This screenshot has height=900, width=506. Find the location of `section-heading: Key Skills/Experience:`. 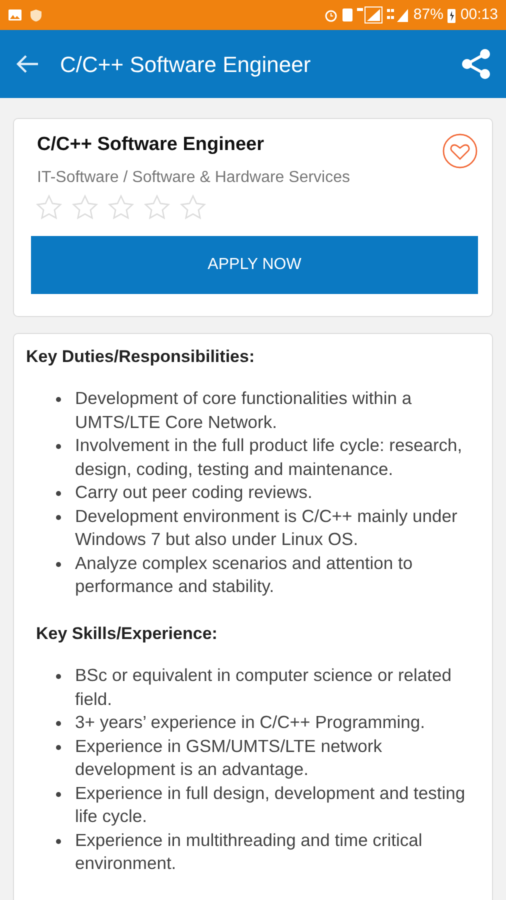

section-heading: Key Skills/Experience: is located at coordinates (127, 633).